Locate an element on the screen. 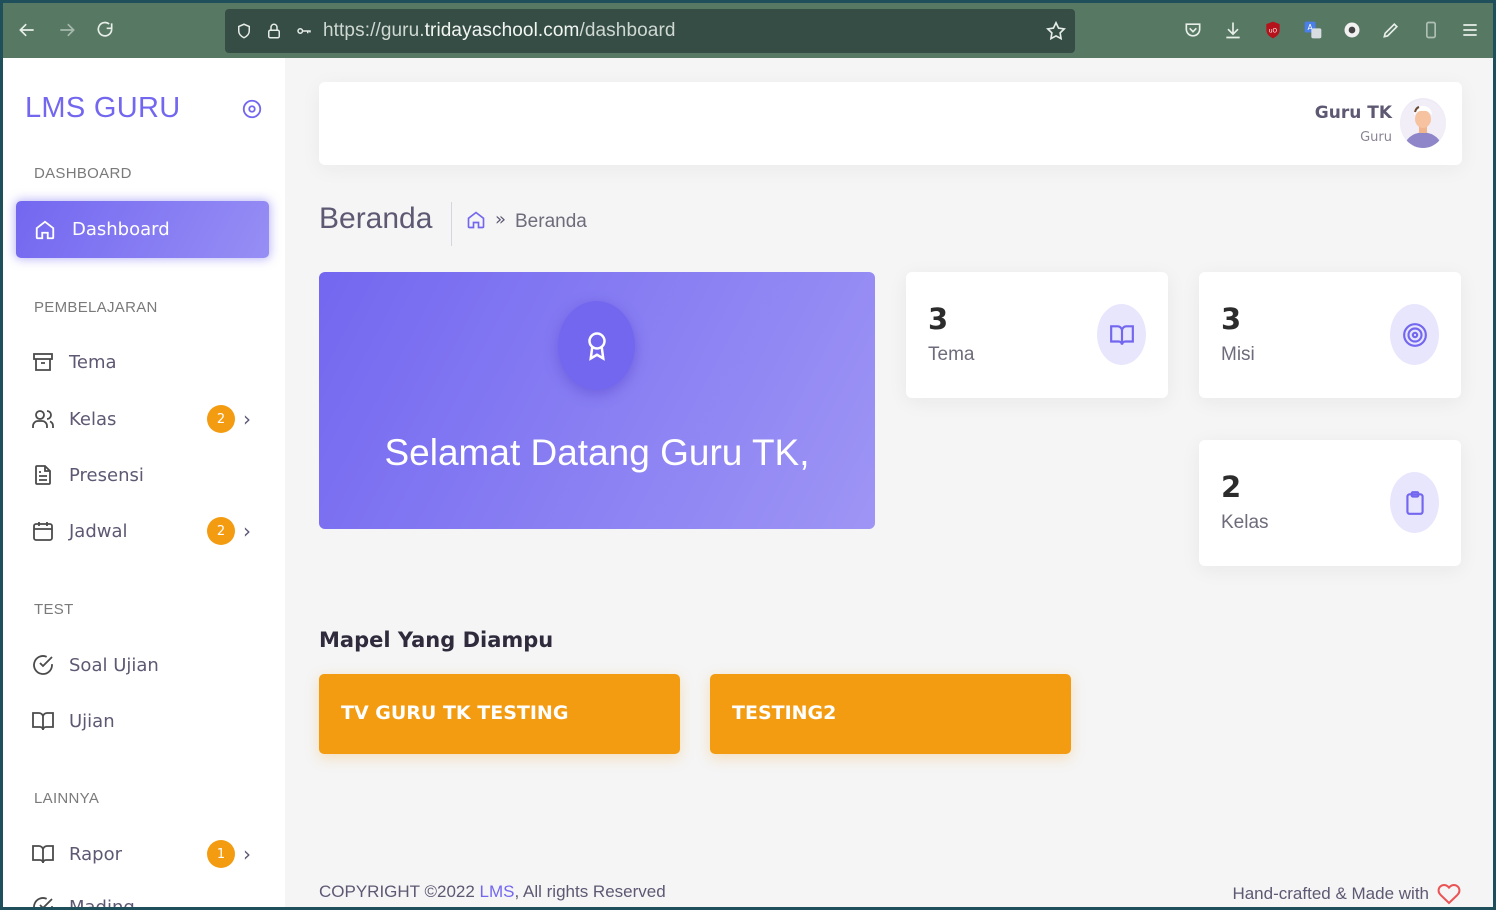  stat-label: Tema is located at coordinates (951, 354).